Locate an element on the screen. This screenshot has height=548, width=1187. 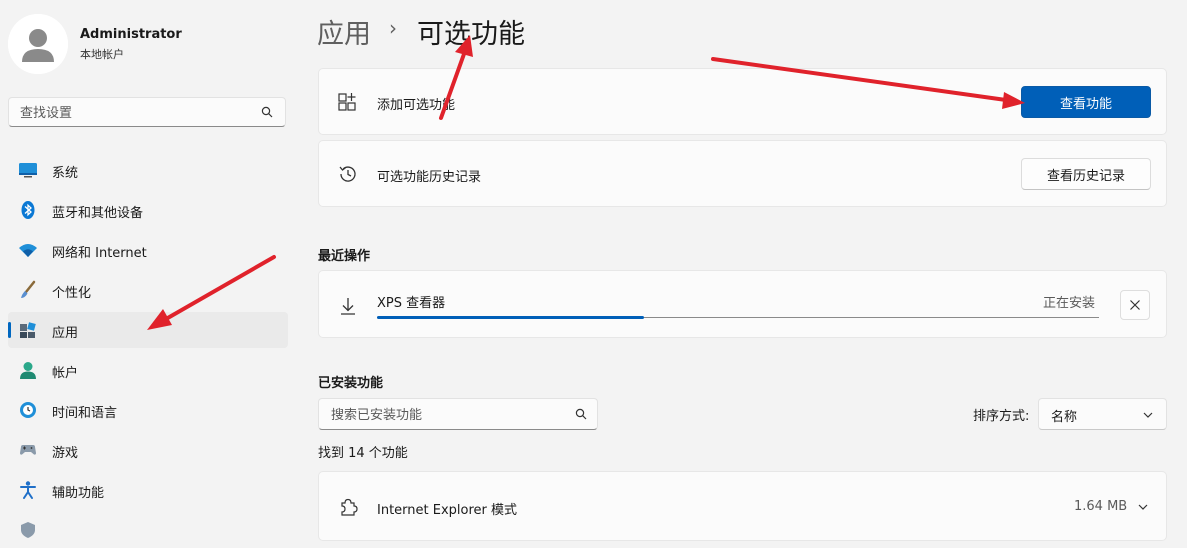
user-silhouette-icon is located at coordinates (38, 44).